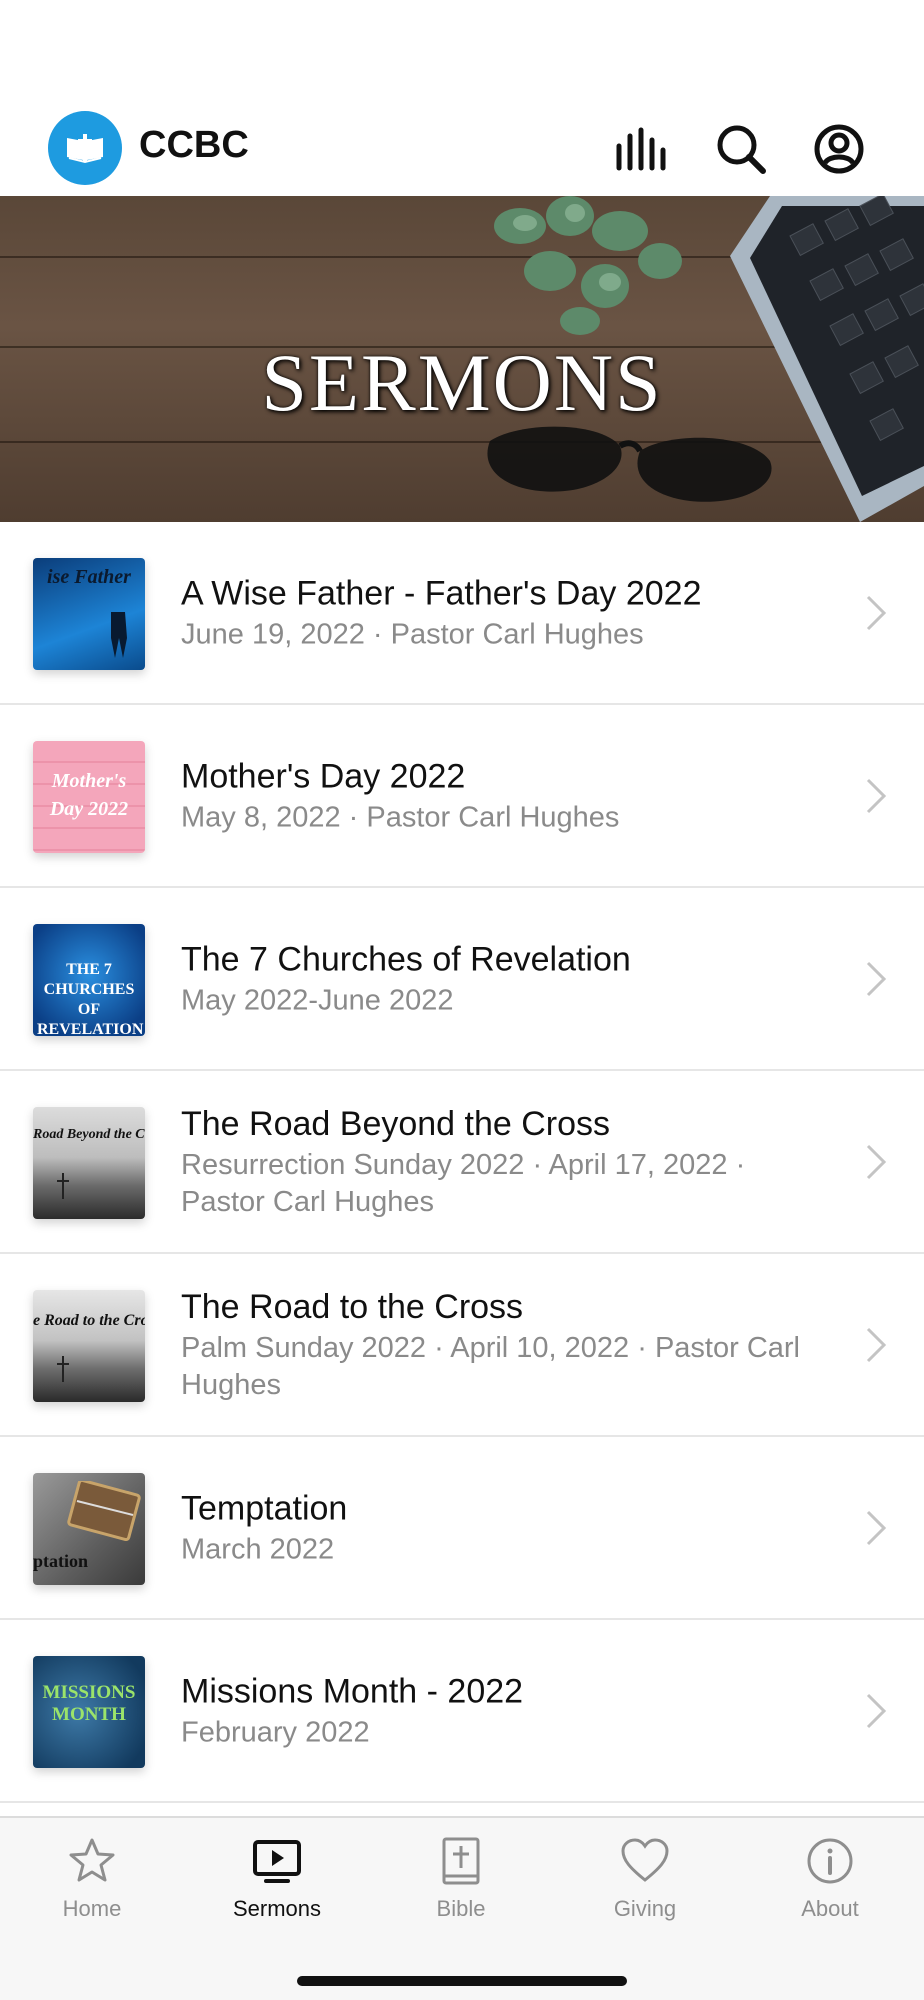 The image size is (924, 2000). What do you see at coordinates (89, 1320) in the screenshot?
I see `thumbnail-caption: e Road to the Cross` at bounding box center [89, 1320].